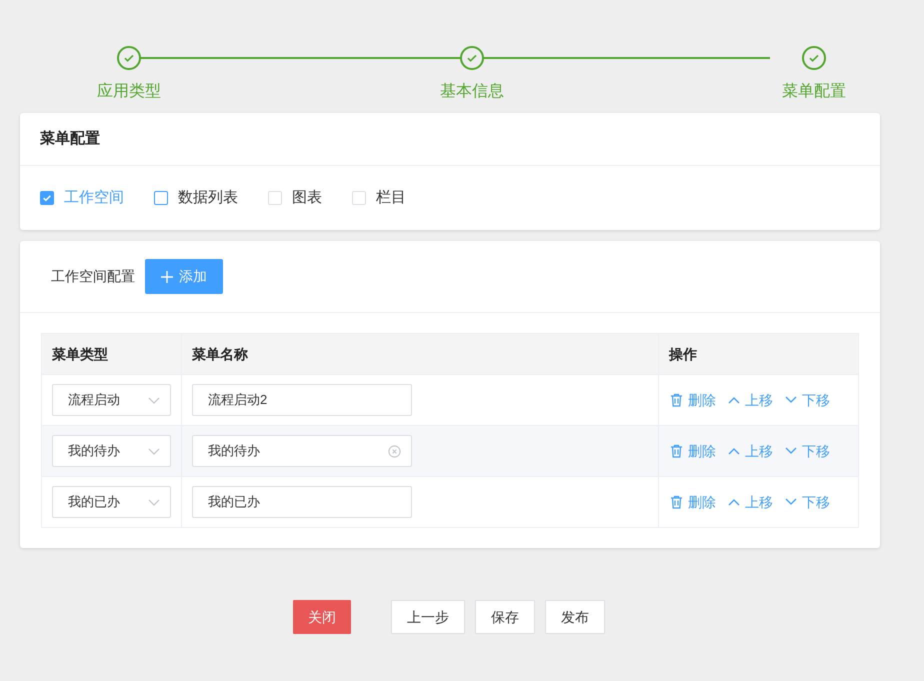 The height and width of the screenshot is (681, 924). Describe the element at coordinates (111, 400) in the screenshot. I see `type-select: 流程启动` at that location.